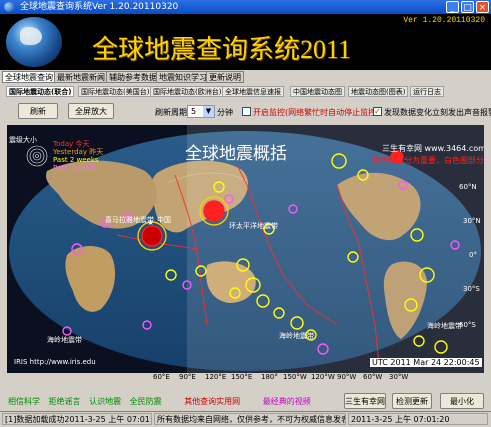  Describe the element at coordinates (365, 401) in the screenshot. I see `sansheng-site-button: 三生有幸网` at that location.